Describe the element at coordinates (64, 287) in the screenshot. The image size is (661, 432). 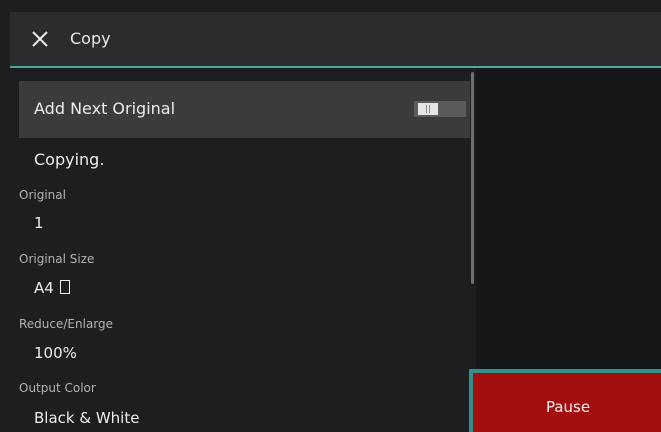
I see `portrait-orientation-icon` at that location.